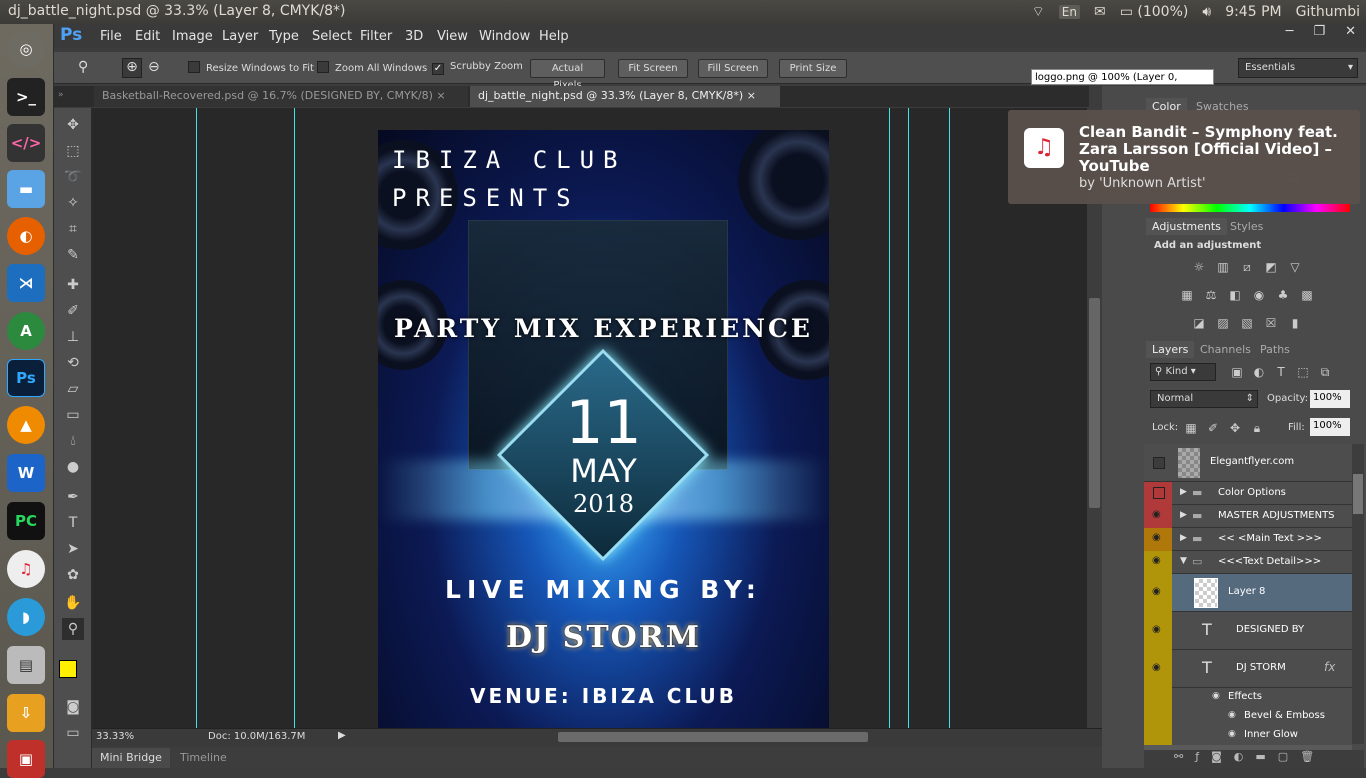  Describe the element at coordinates (1216, 759) in the screenshot. I see `add-mask-icon: ◙` at that location.